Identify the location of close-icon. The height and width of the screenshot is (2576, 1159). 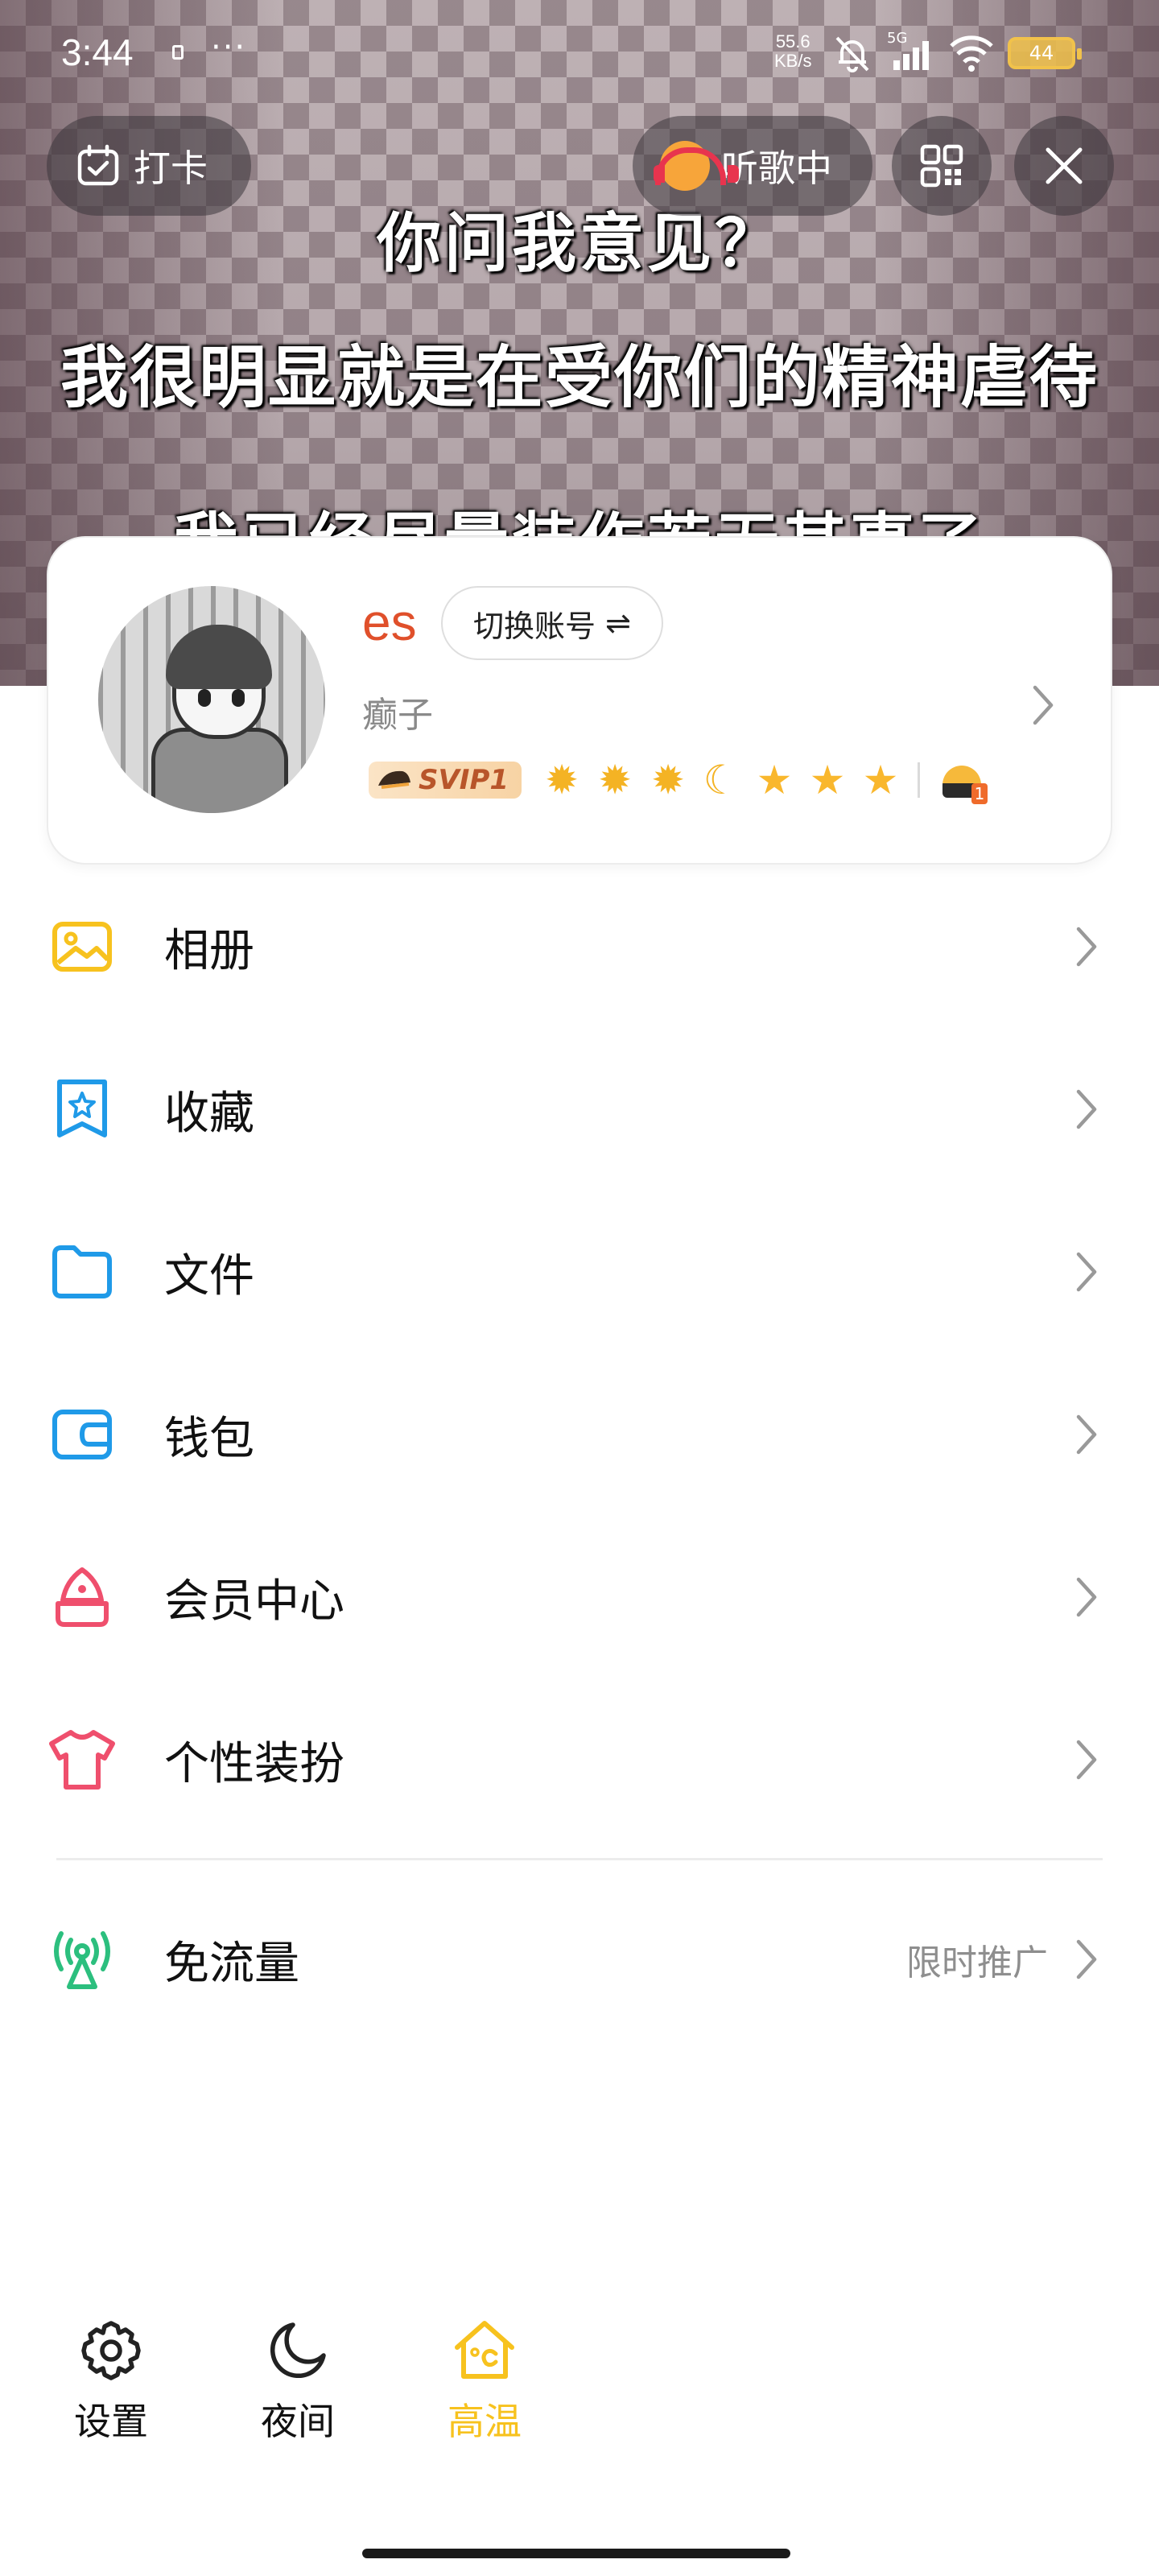
(1064, 165).